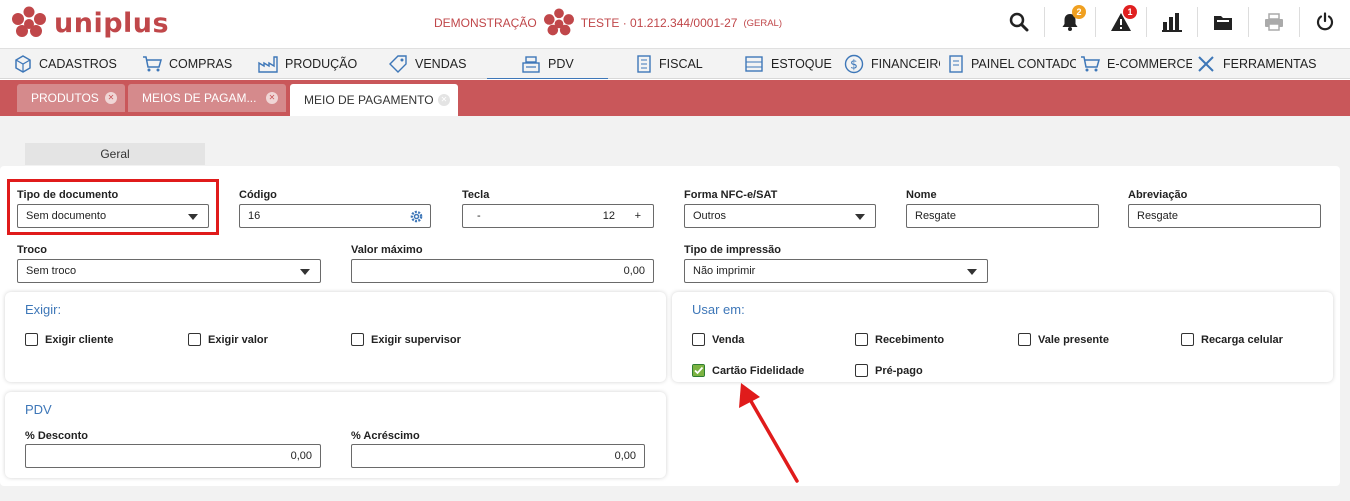 This screenshot has height=501, width=1350. What do you see at coordinates (836, 271) in the screenshot?
I see `tipo-impressao-select: Não imprimir` at bounding box center [836, 271].